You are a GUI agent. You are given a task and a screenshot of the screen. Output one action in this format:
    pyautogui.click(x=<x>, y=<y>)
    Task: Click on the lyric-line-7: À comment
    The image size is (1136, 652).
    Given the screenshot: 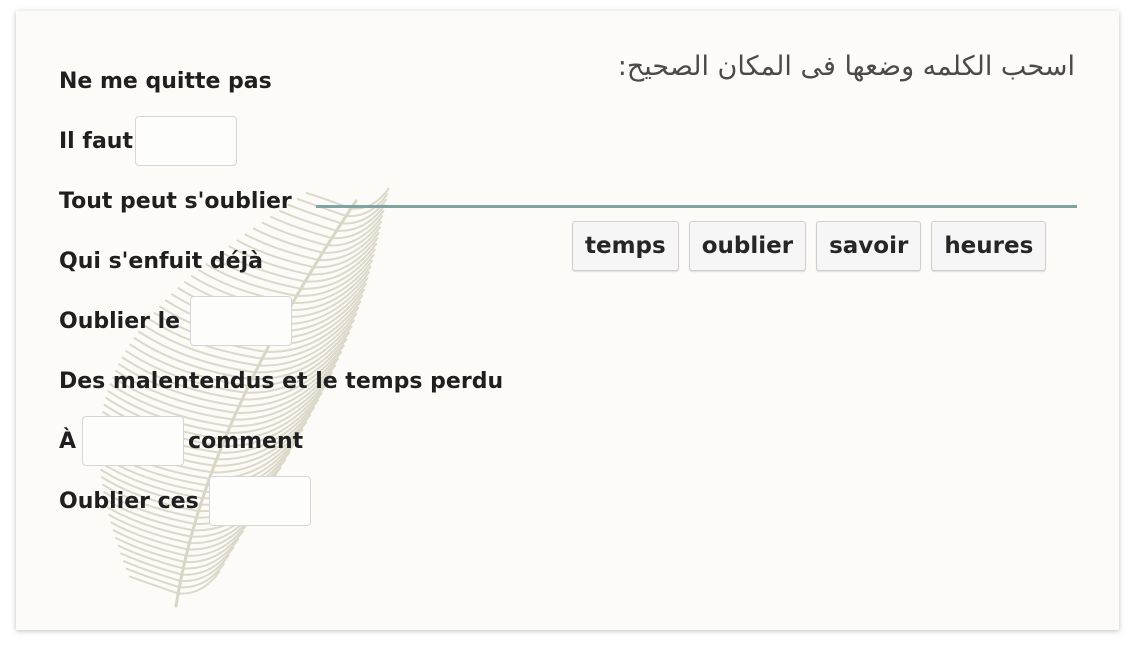 What is the action you would take?
    pyautogui.click(x=181, y=441)
    